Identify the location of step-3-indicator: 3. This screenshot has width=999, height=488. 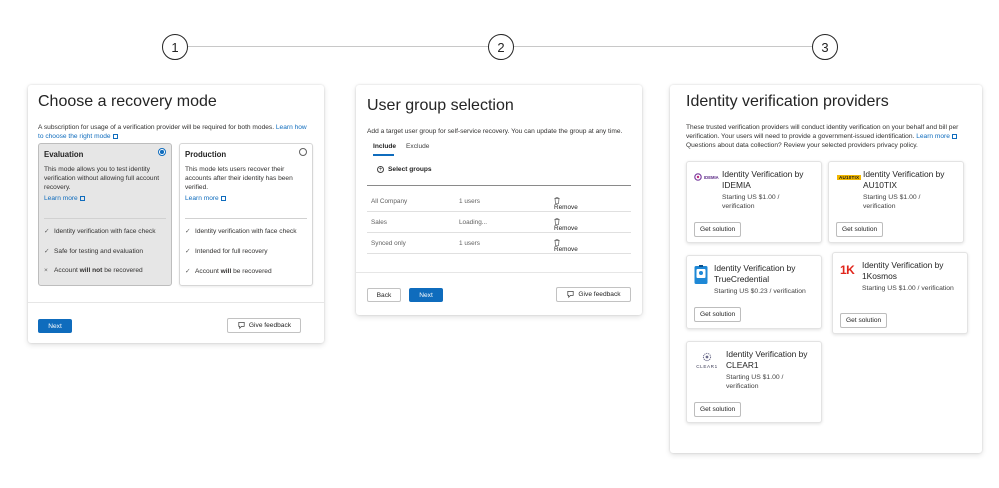
(825, 47).